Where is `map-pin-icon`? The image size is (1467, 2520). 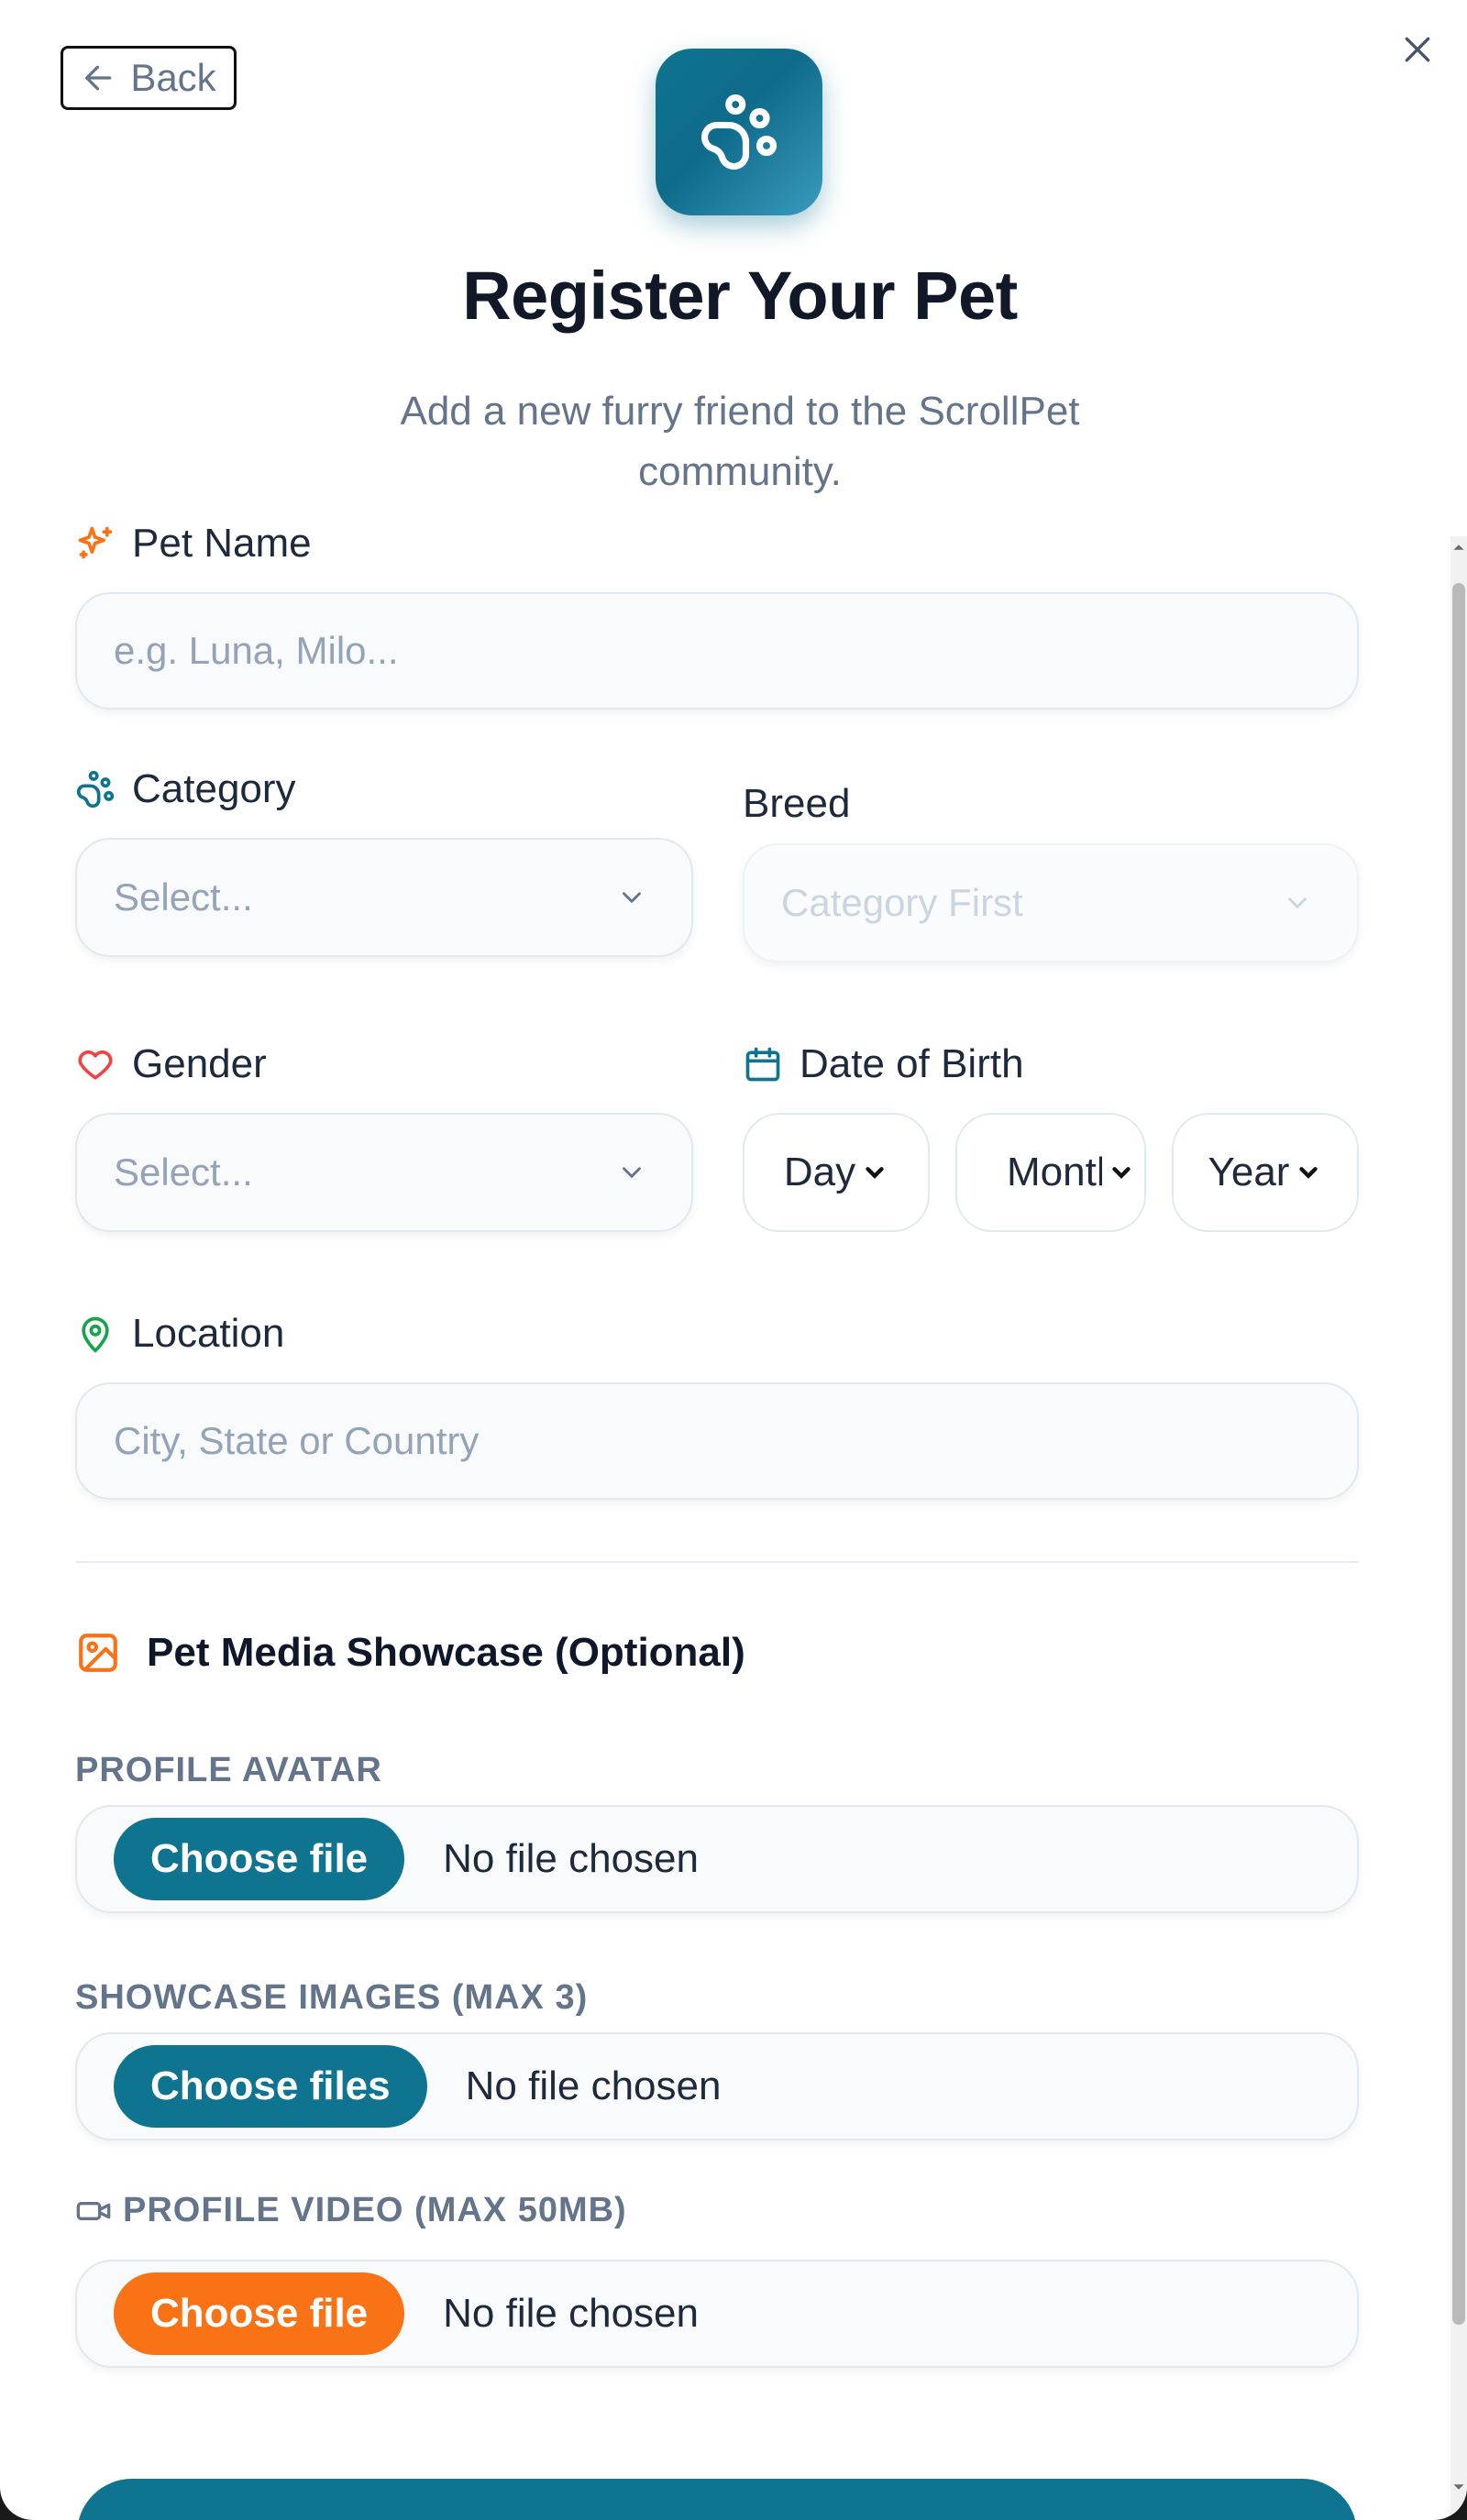 map-pin-icon is located at coordinates (95, 1334).